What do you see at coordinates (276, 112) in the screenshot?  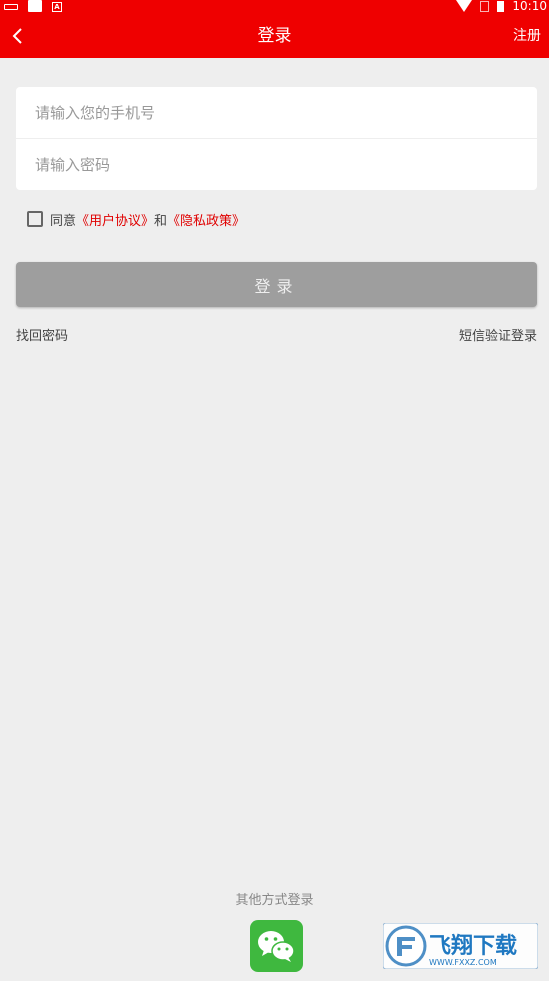 I see `phone-input` at bounding box center [276, 112].